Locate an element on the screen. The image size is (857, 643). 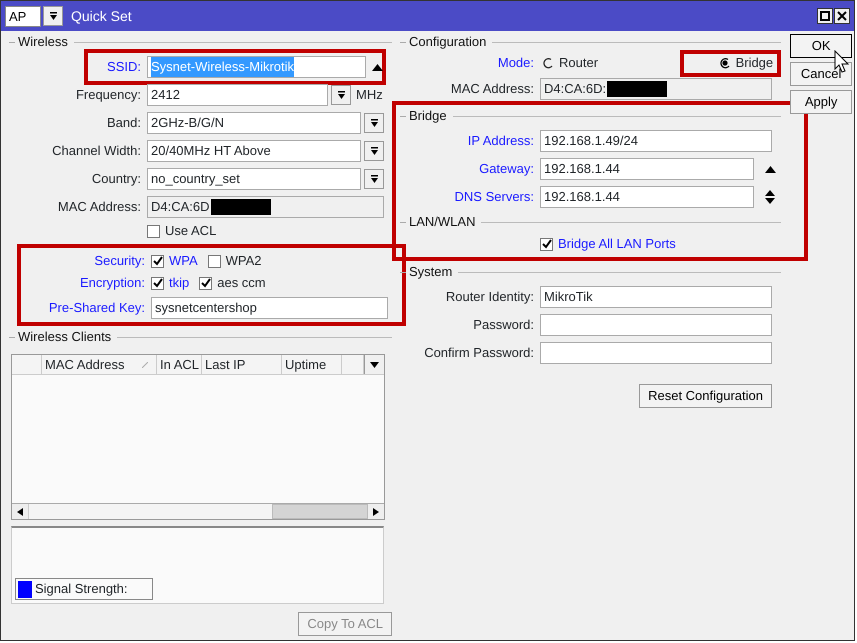
field-label: Channel Width: is located at coordinates (96, 151).